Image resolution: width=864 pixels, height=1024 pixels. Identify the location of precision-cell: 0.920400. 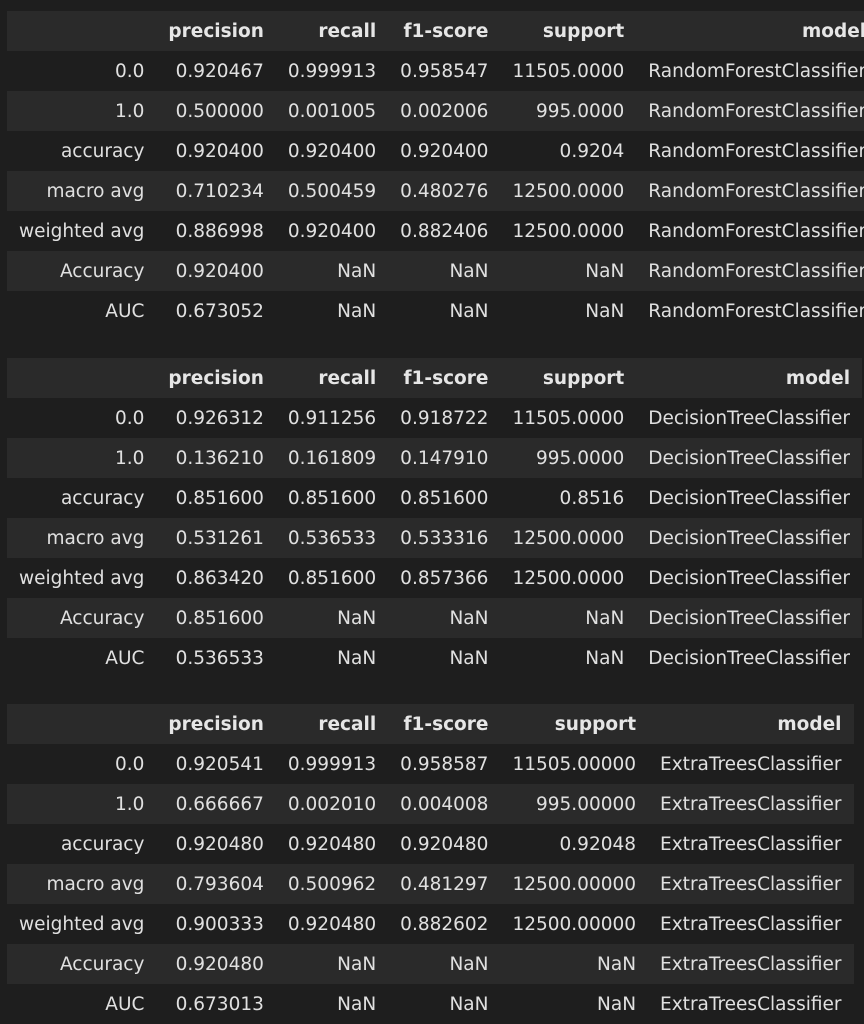
(216, 271).